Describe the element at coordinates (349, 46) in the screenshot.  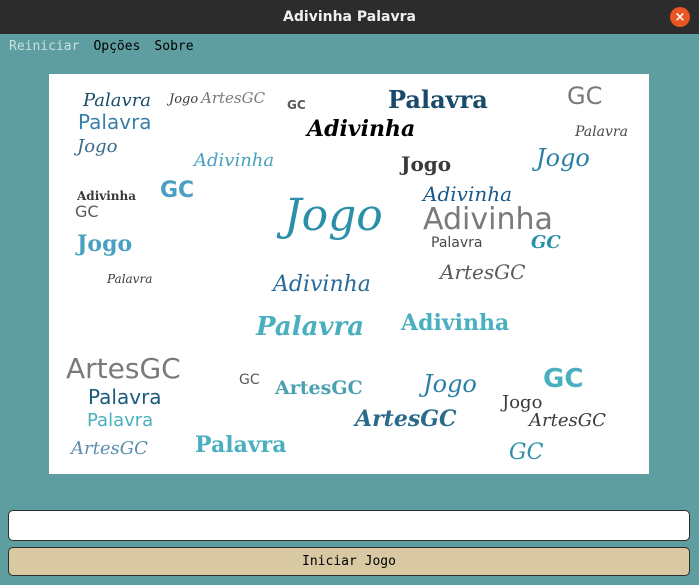
I see `menubar: Reiniciar Opções Sobre` at that location.